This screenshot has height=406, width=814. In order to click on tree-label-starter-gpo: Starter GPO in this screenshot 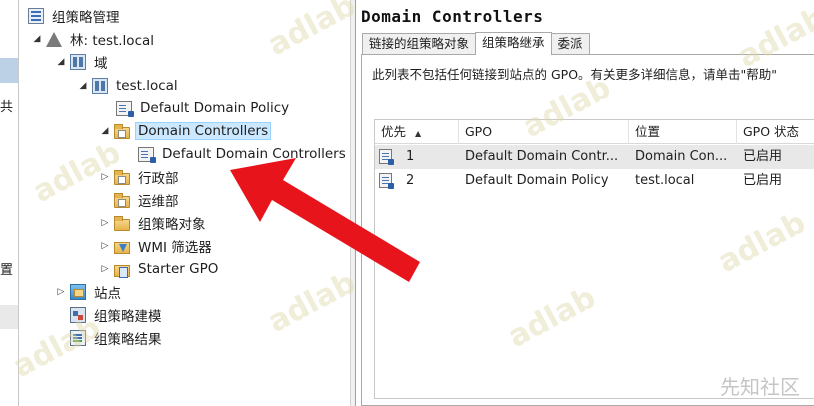, I will do `click(178, 269)`.